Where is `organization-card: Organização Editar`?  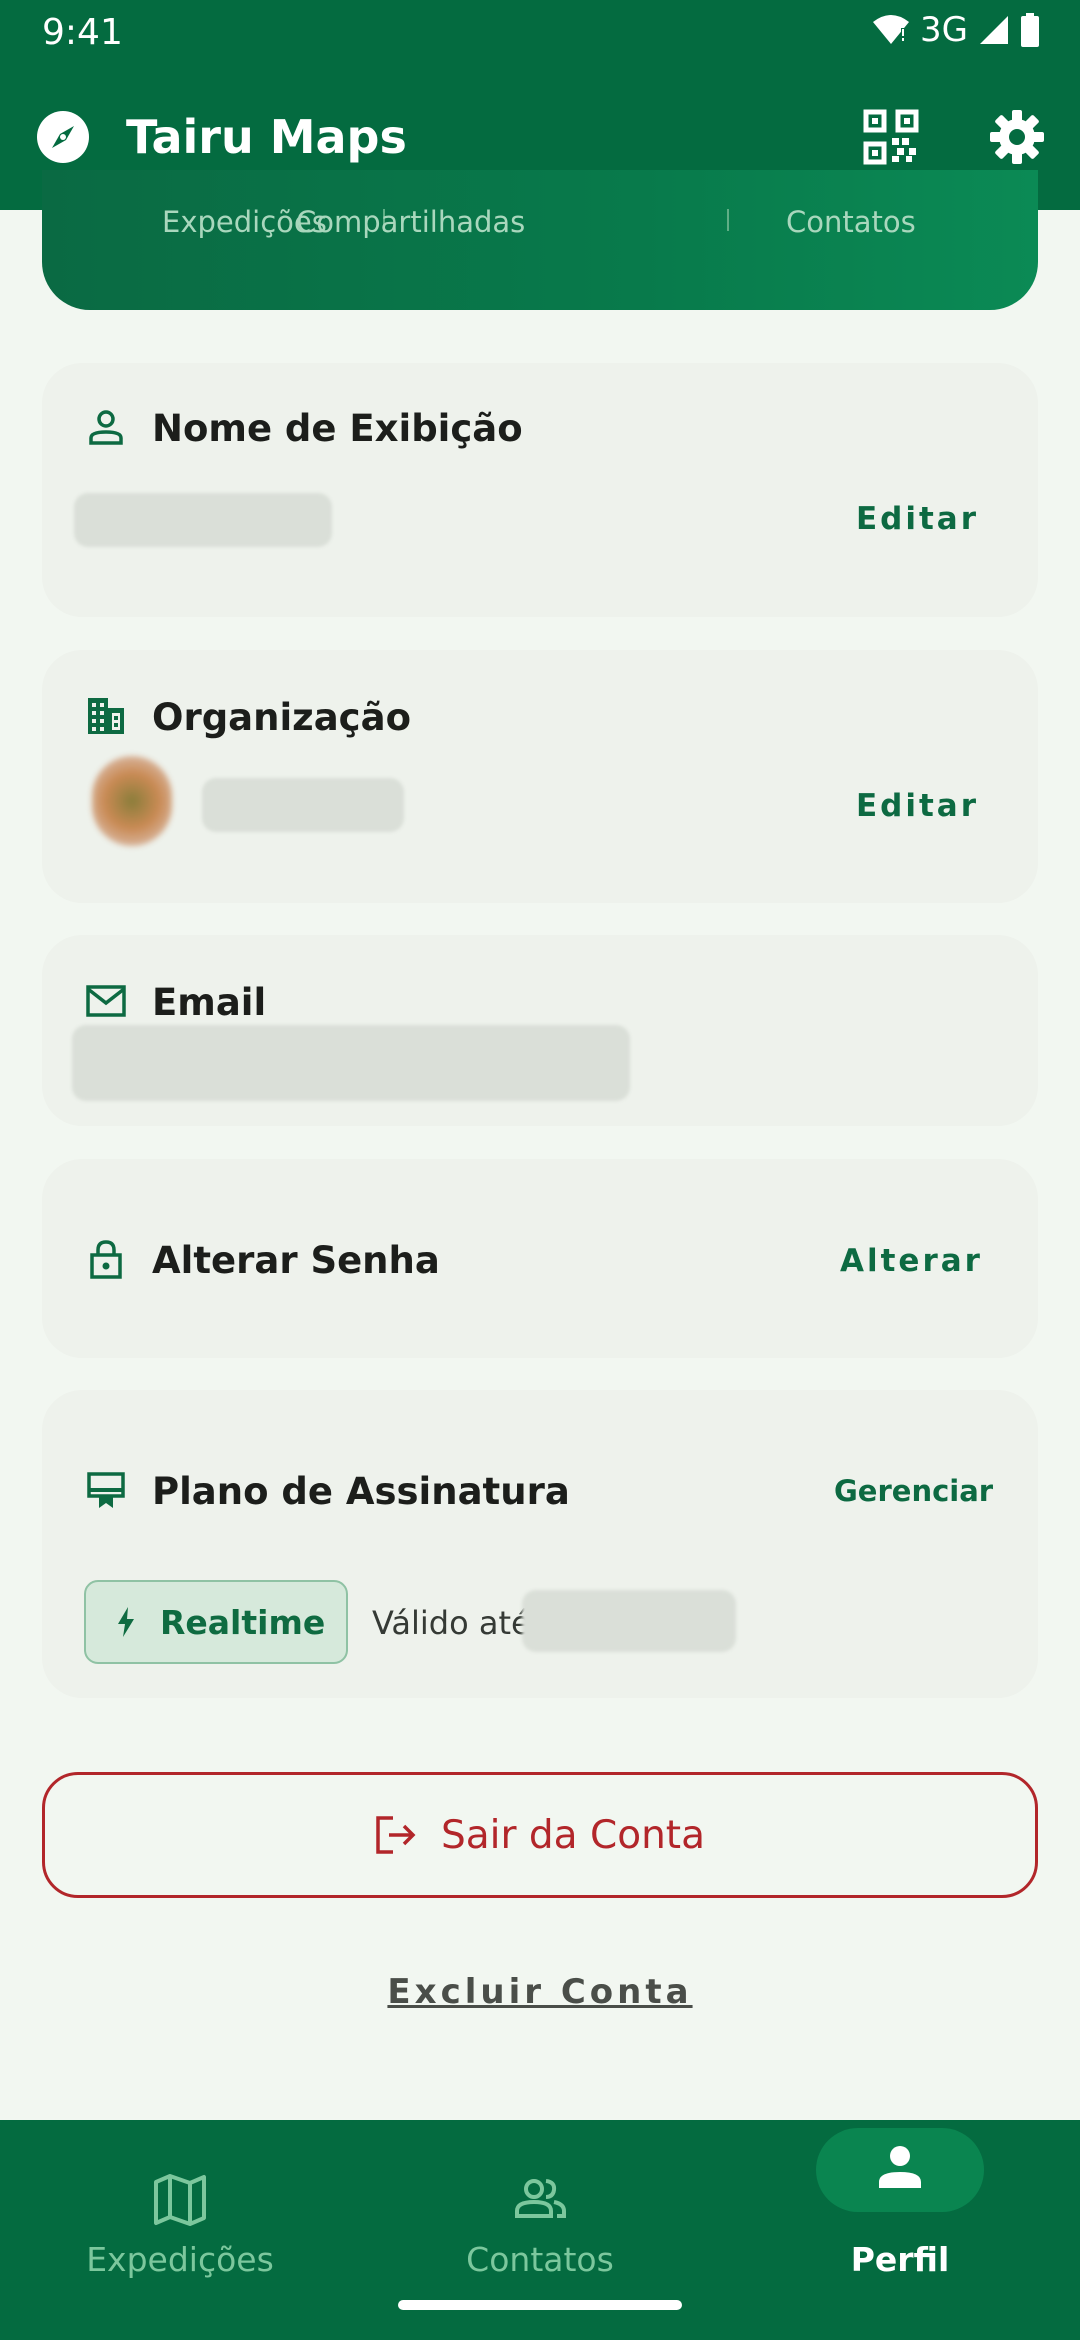
organization-card: Organização Editar is located at coordinates (540, 776).